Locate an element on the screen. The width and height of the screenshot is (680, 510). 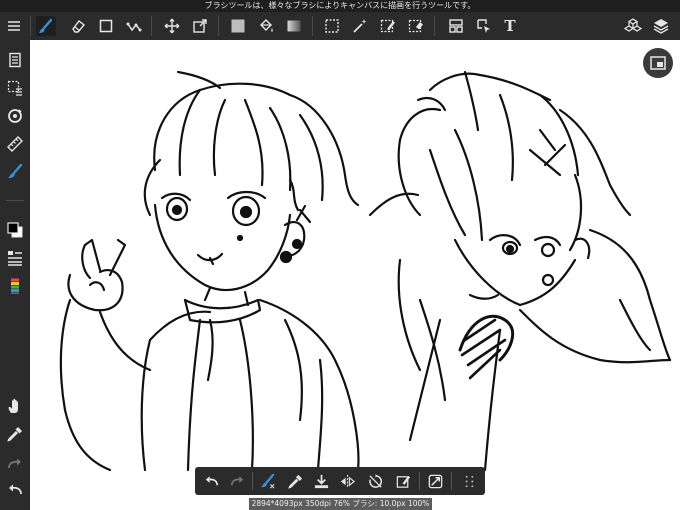
eraser-icon is located at coordinates (78, 26).